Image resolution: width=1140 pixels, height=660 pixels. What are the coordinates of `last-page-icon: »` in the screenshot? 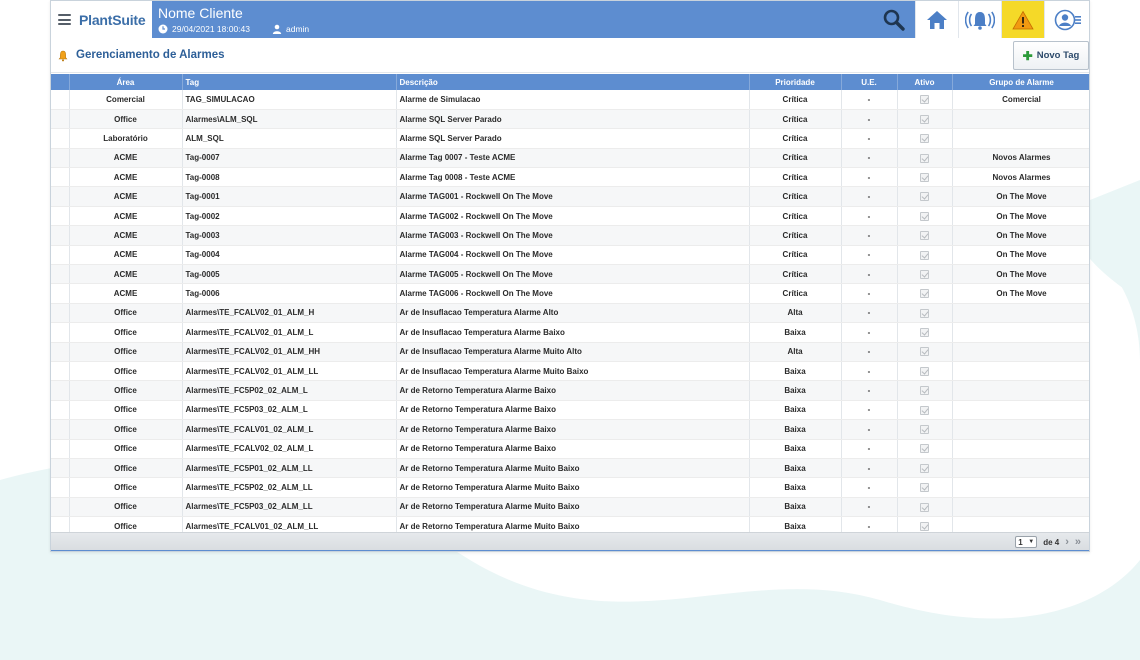 It's located at (1078, 542).